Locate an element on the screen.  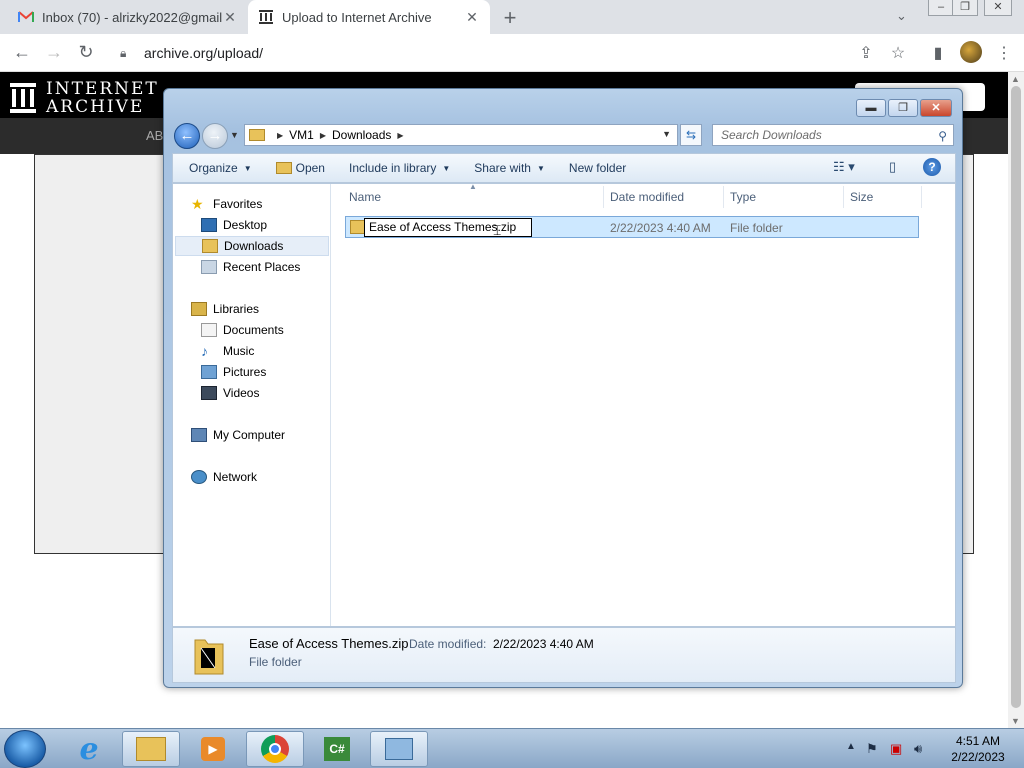
profile-avatar is located at coordinates (971, 52).